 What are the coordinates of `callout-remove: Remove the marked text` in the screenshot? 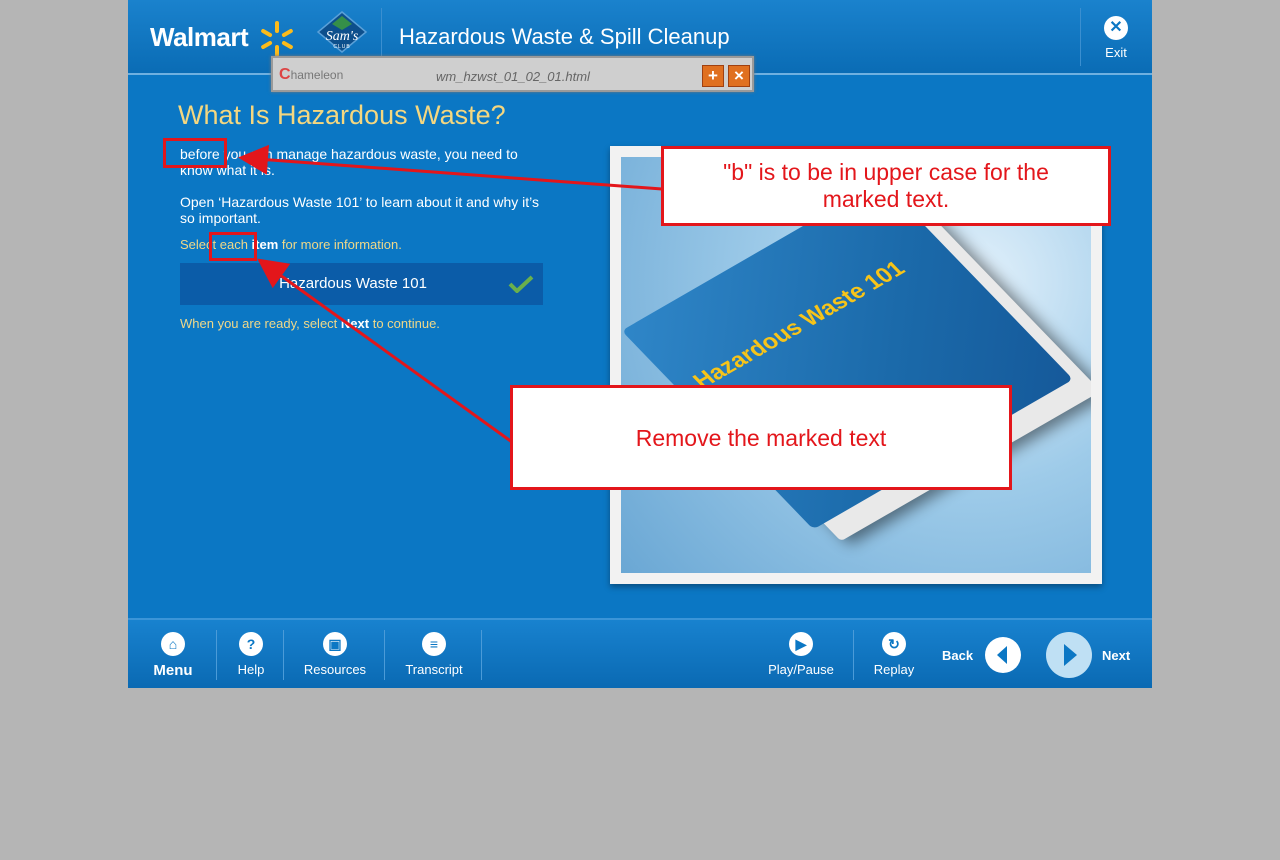 It's located at (761, 437).